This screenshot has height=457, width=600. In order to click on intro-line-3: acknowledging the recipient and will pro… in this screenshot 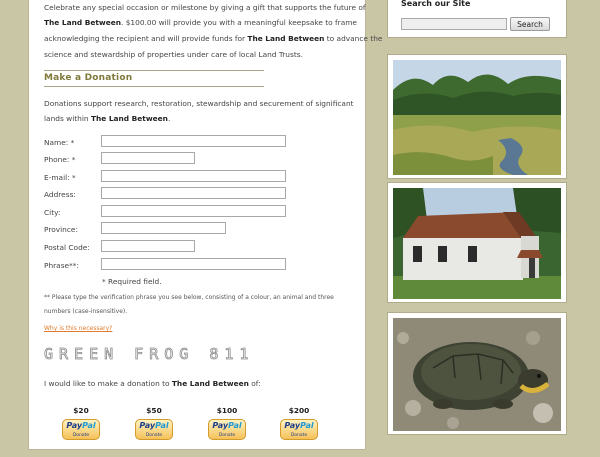, I will do `click(213, 38)`.